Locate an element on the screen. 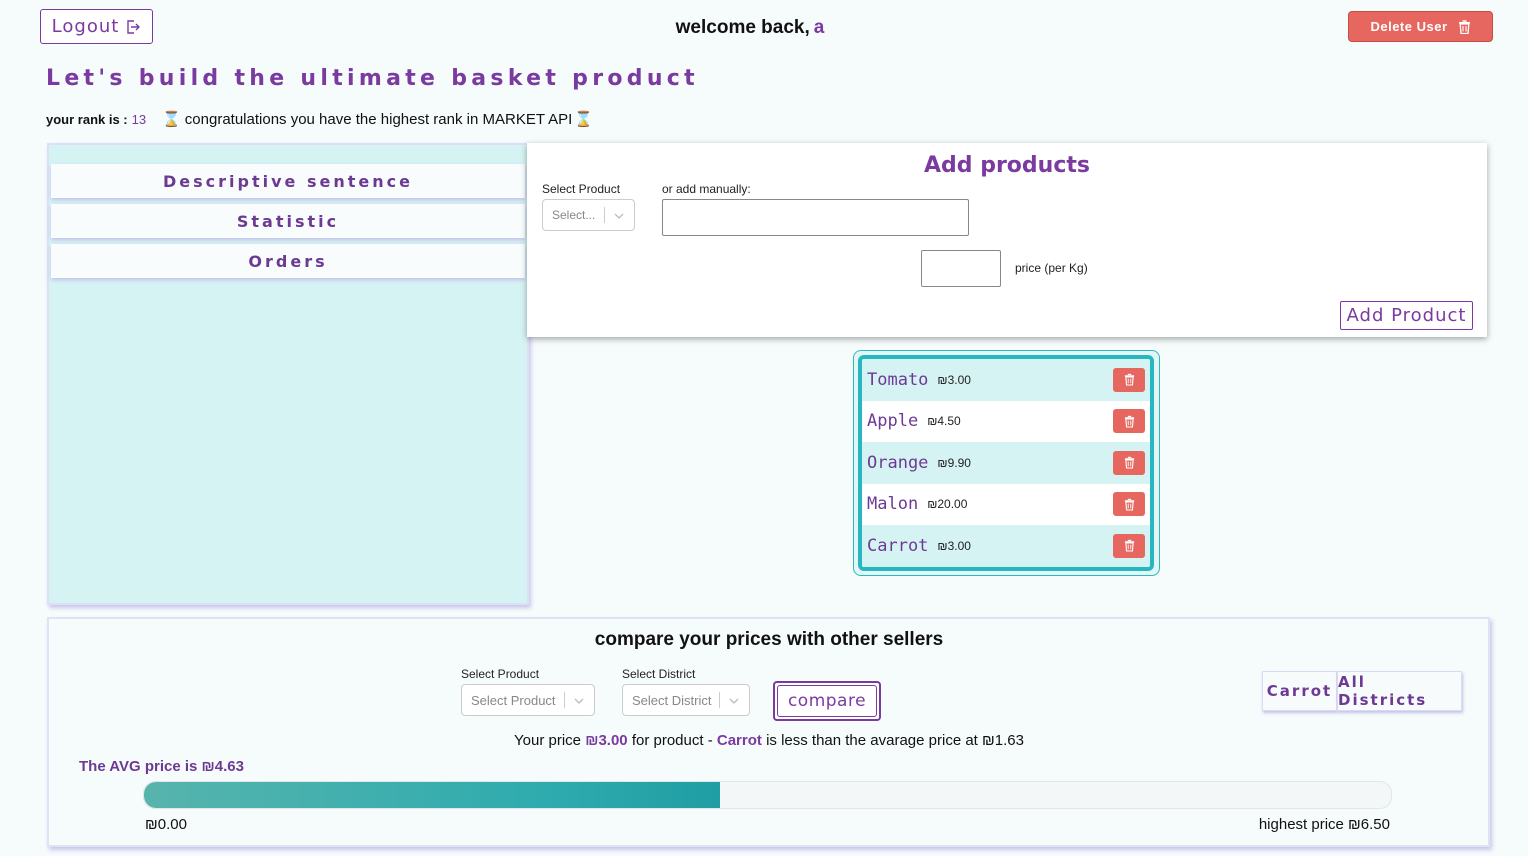  result-prefix: Your price is located at coordinates (548, 740).